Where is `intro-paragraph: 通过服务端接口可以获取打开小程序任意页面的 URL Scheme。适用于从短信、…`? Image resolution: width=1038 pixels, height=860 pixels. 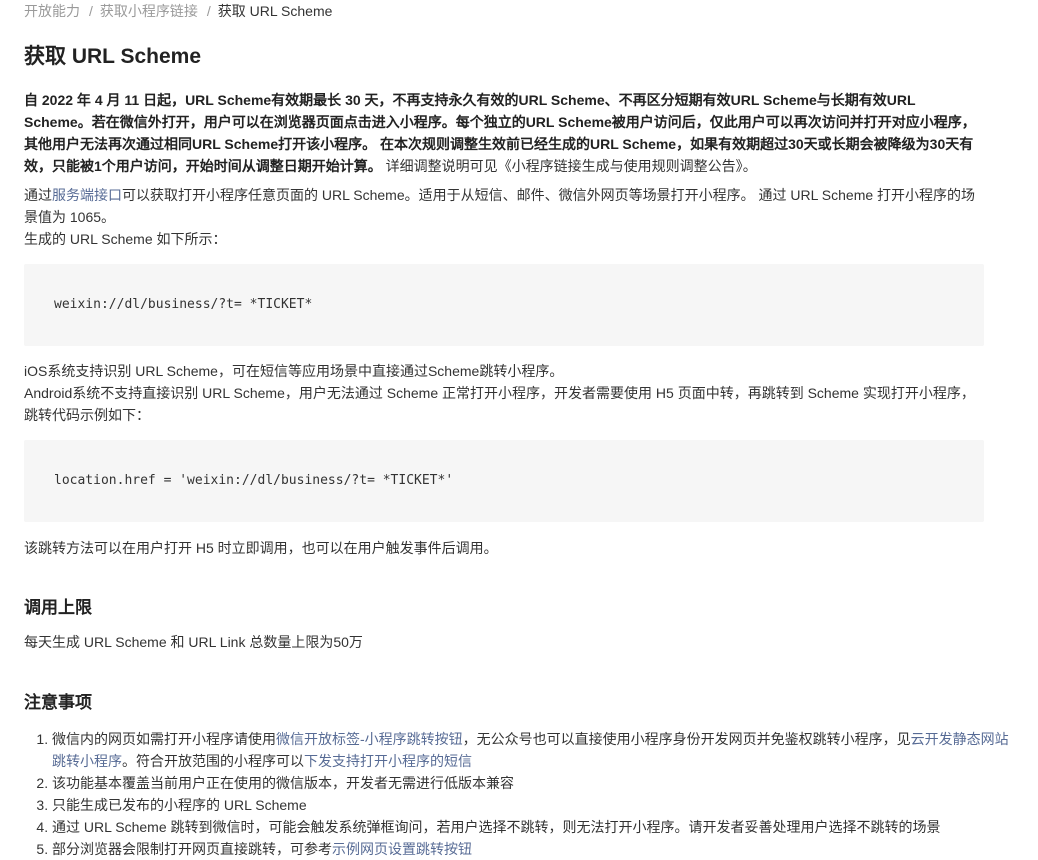
intro-paragraph: 通过服务端接口可以获取打开小程序任意页面的 URL Scheme。适用于从短信、… is located at coordinates (504, 206).